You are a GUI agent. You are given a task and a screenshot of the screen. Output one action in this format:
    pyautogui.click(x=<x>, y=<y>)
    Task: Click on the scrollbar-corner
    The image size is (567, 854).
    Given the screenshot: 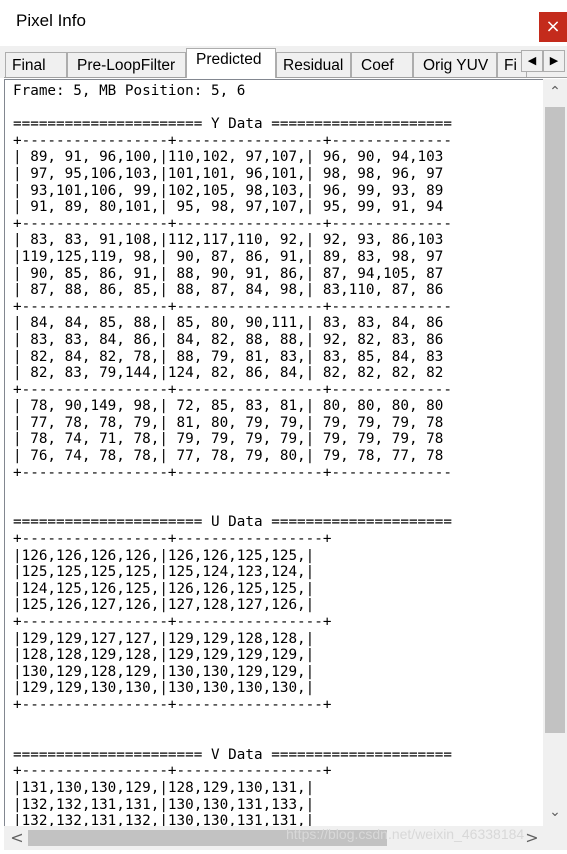 What is the action you would take?
    pyautogui.click(x=555, y=838)
    